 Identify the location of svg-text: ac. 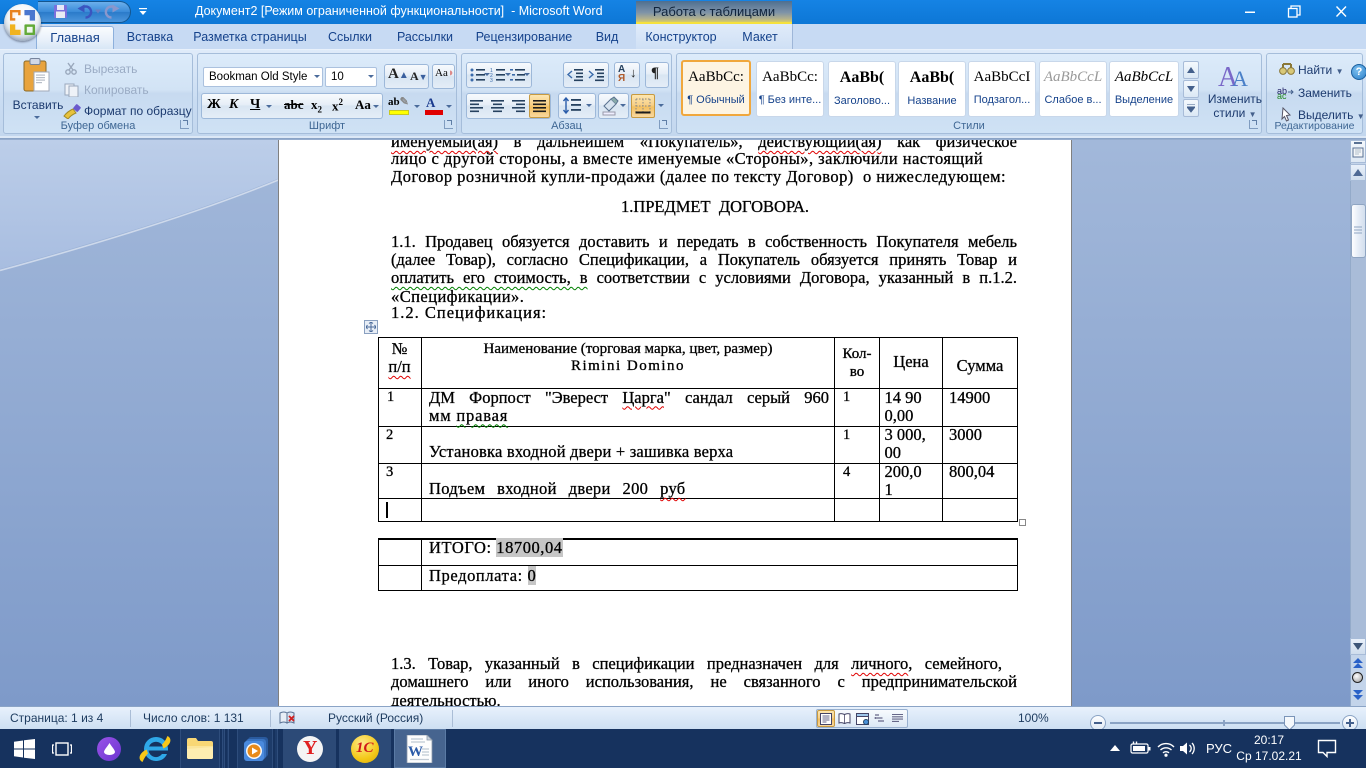
(1282, 95).